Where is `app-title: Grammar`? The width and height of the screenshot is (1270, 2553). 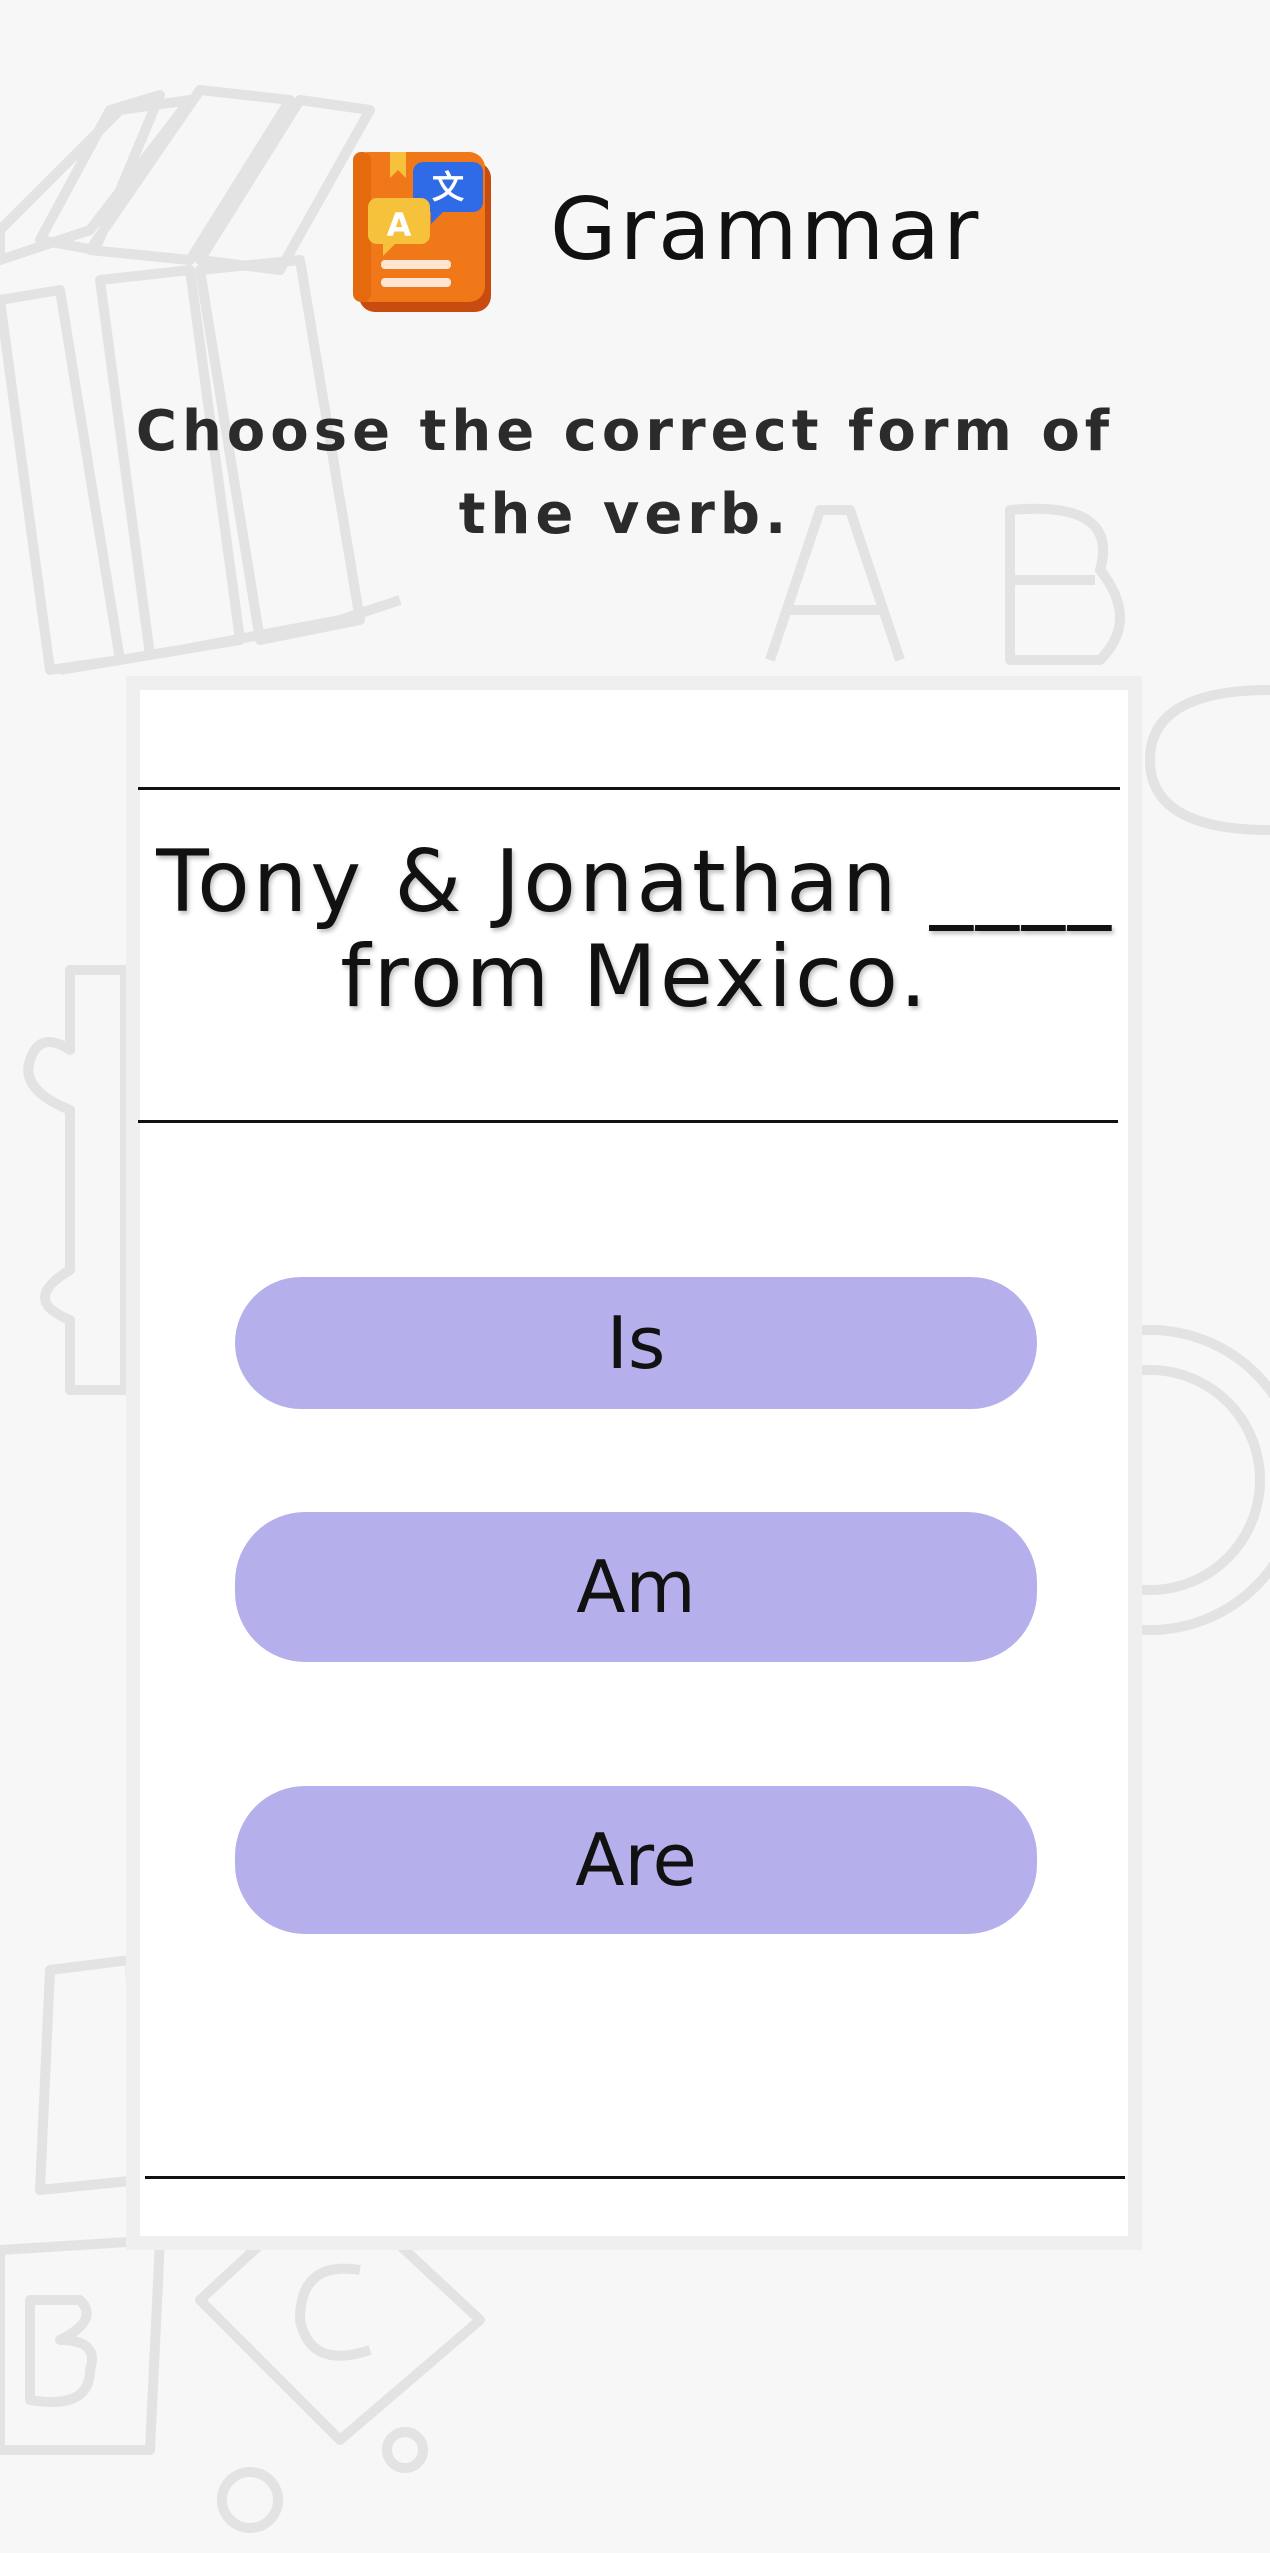 app-title: Grammar is located at coordinates (766, 230).